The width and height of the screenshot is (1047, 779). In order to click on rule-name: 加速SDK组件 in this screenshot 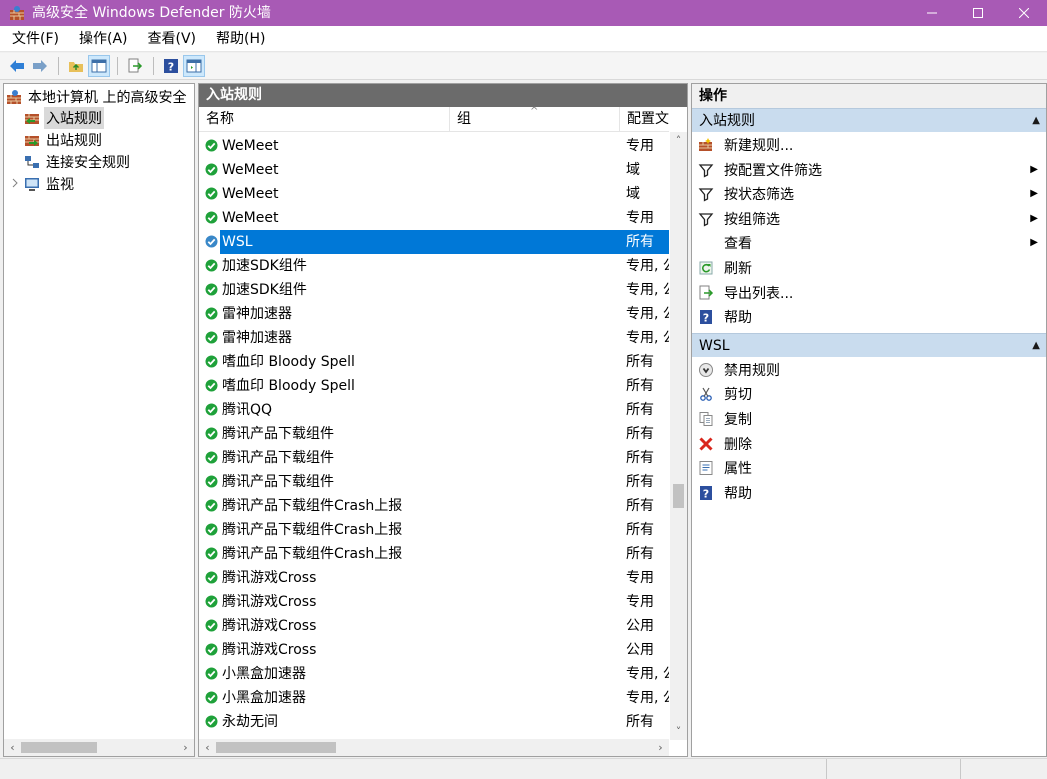, I will do `click(264, 266)`.